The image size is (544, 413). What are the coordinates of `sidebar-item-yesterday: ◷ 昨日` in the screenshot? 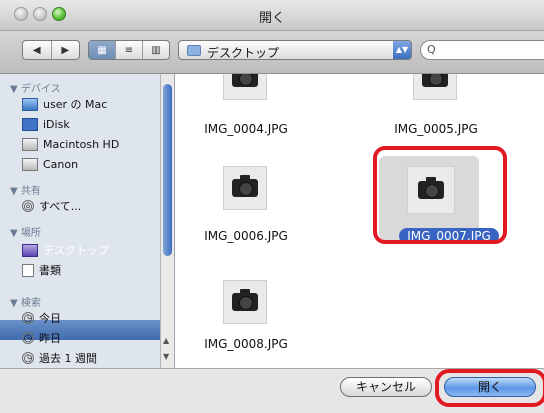 It's located at (41, 338).